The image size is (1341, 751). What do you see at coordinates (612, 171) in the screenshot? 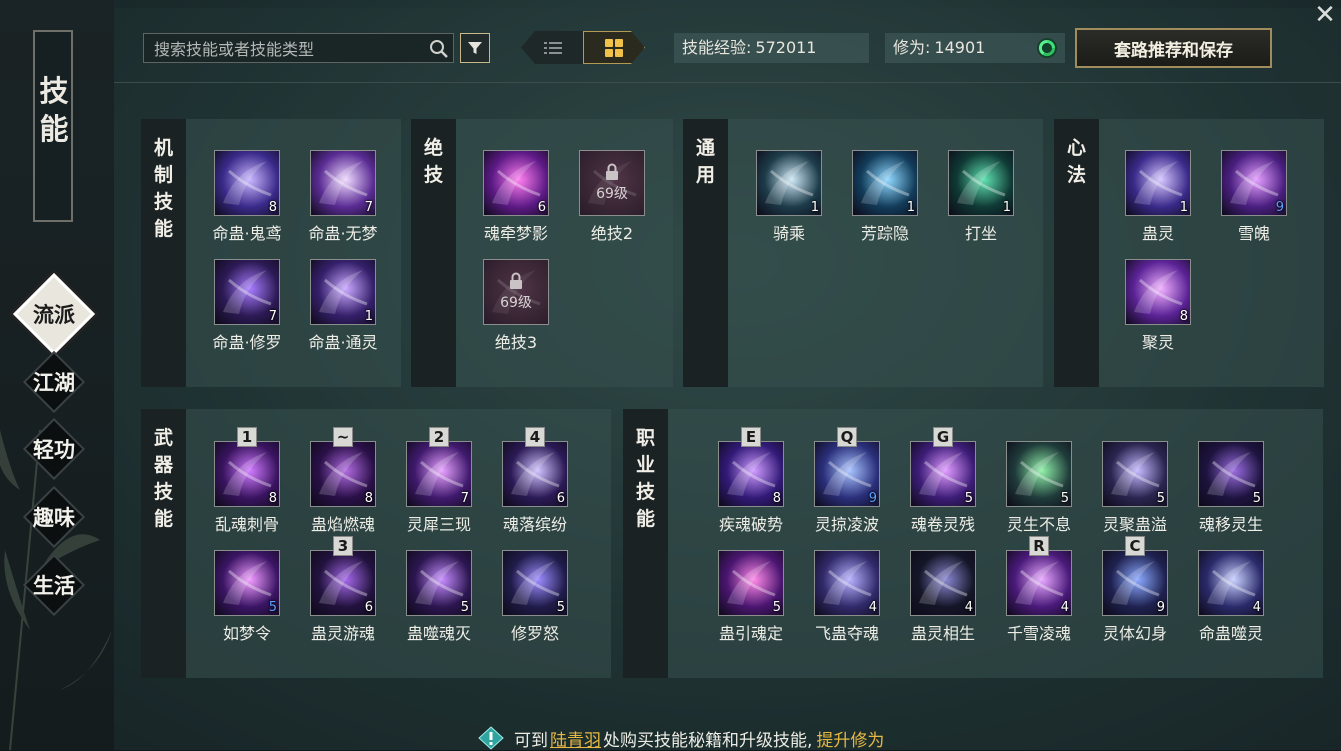
I see `lock-icon` at bounding box center [612, 171].